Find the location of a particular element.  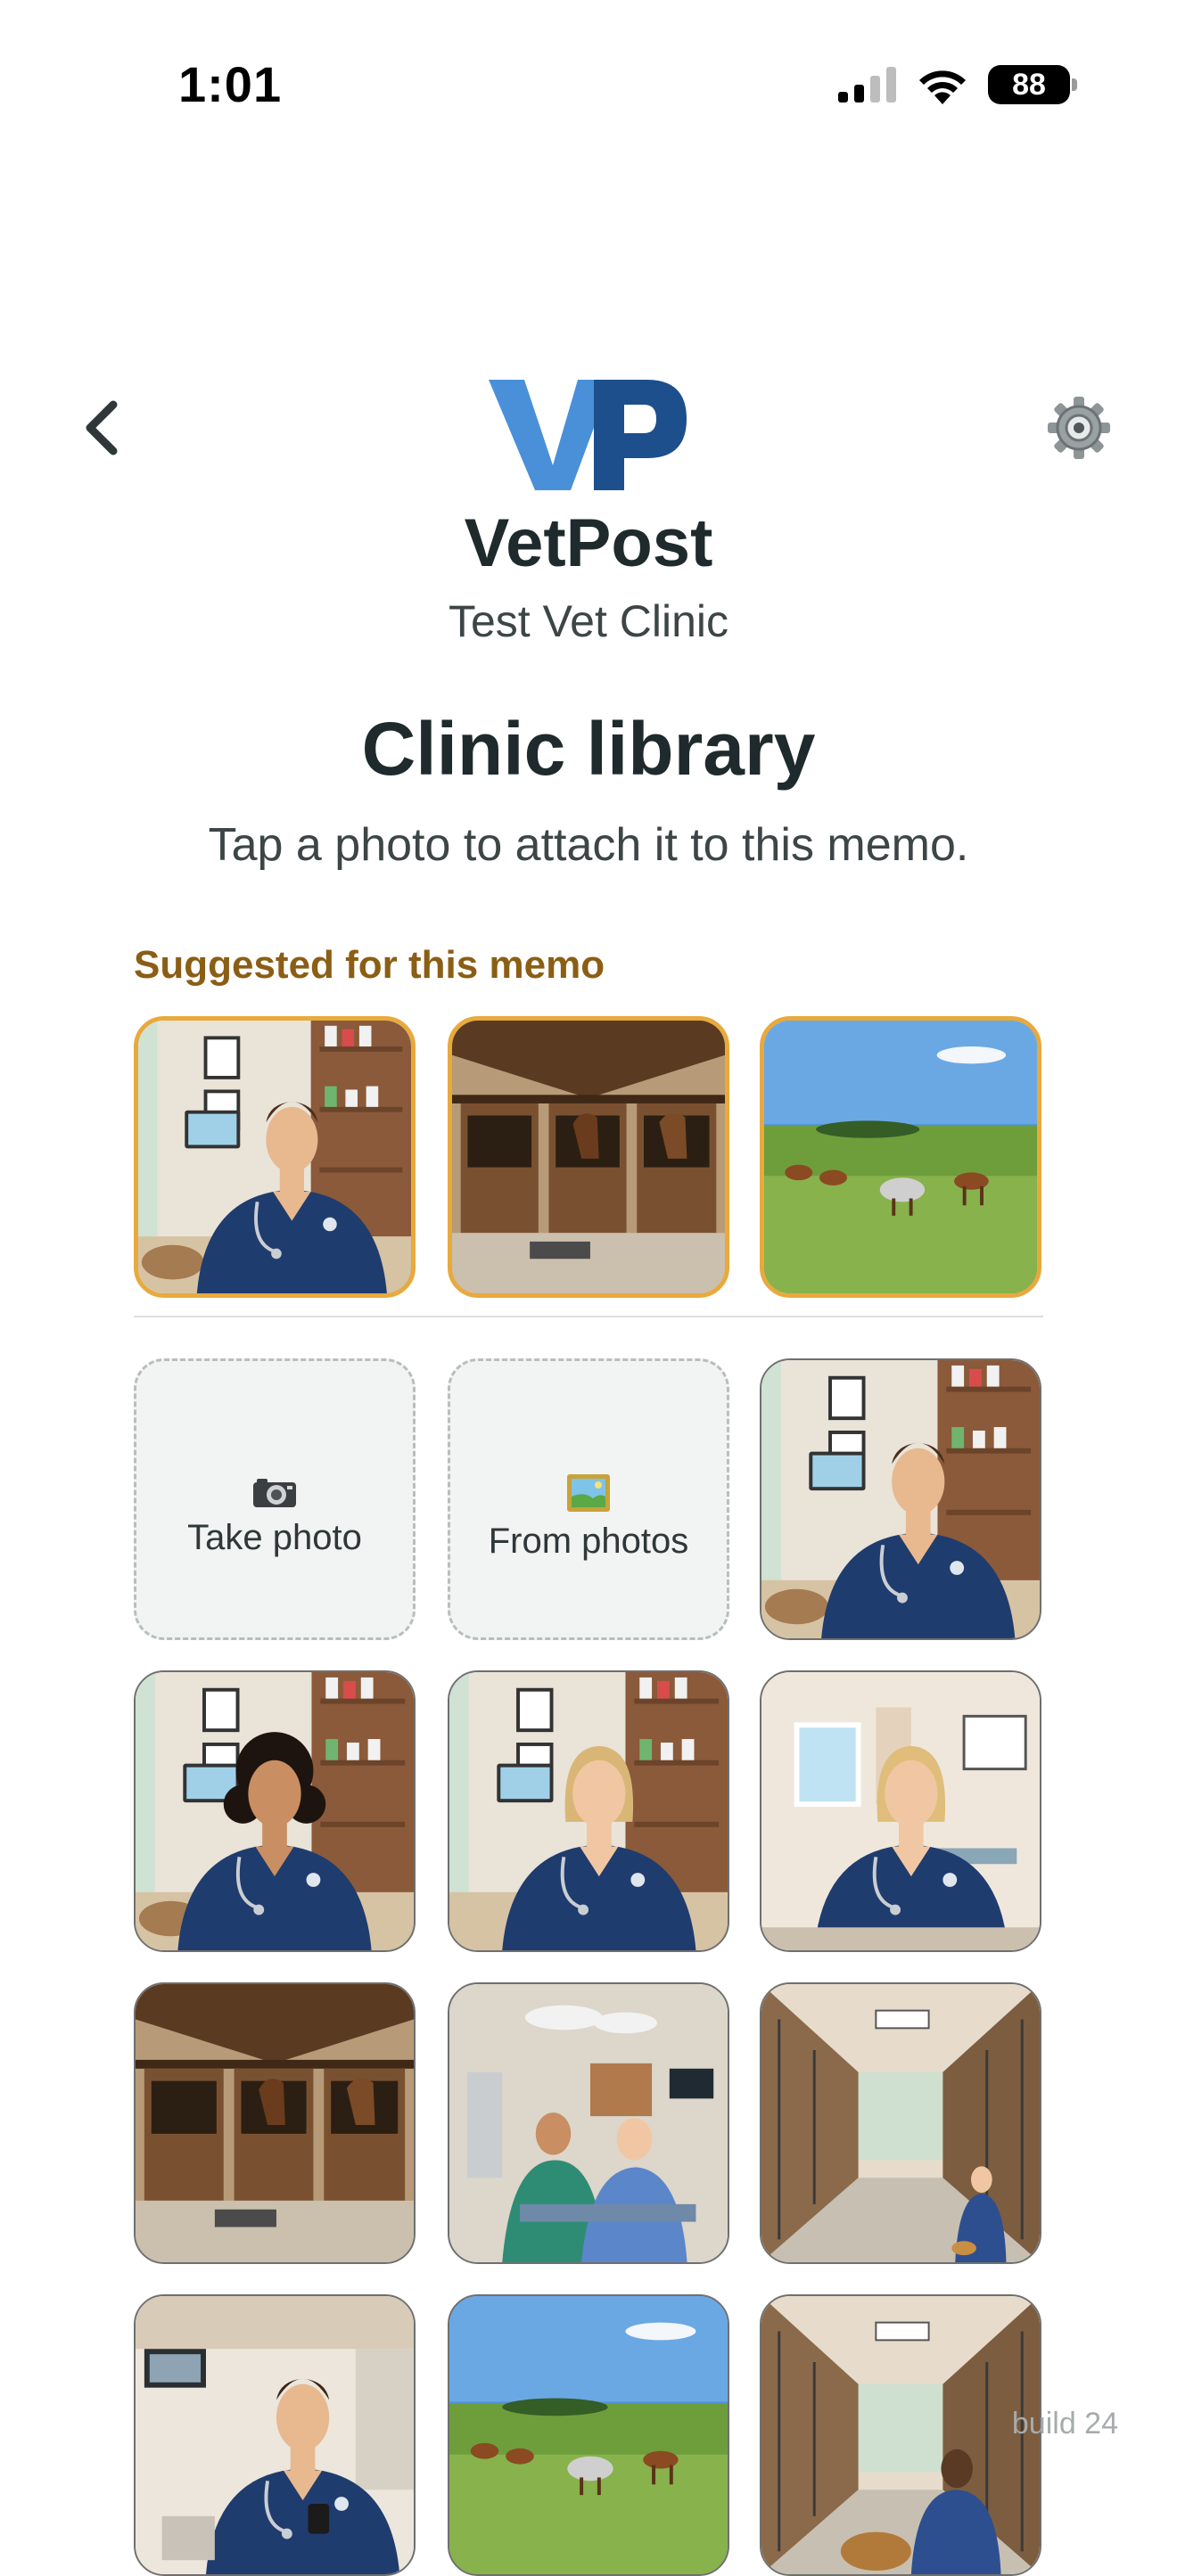

take-photo-button: Take photo is located at coordinates (275, 1499).